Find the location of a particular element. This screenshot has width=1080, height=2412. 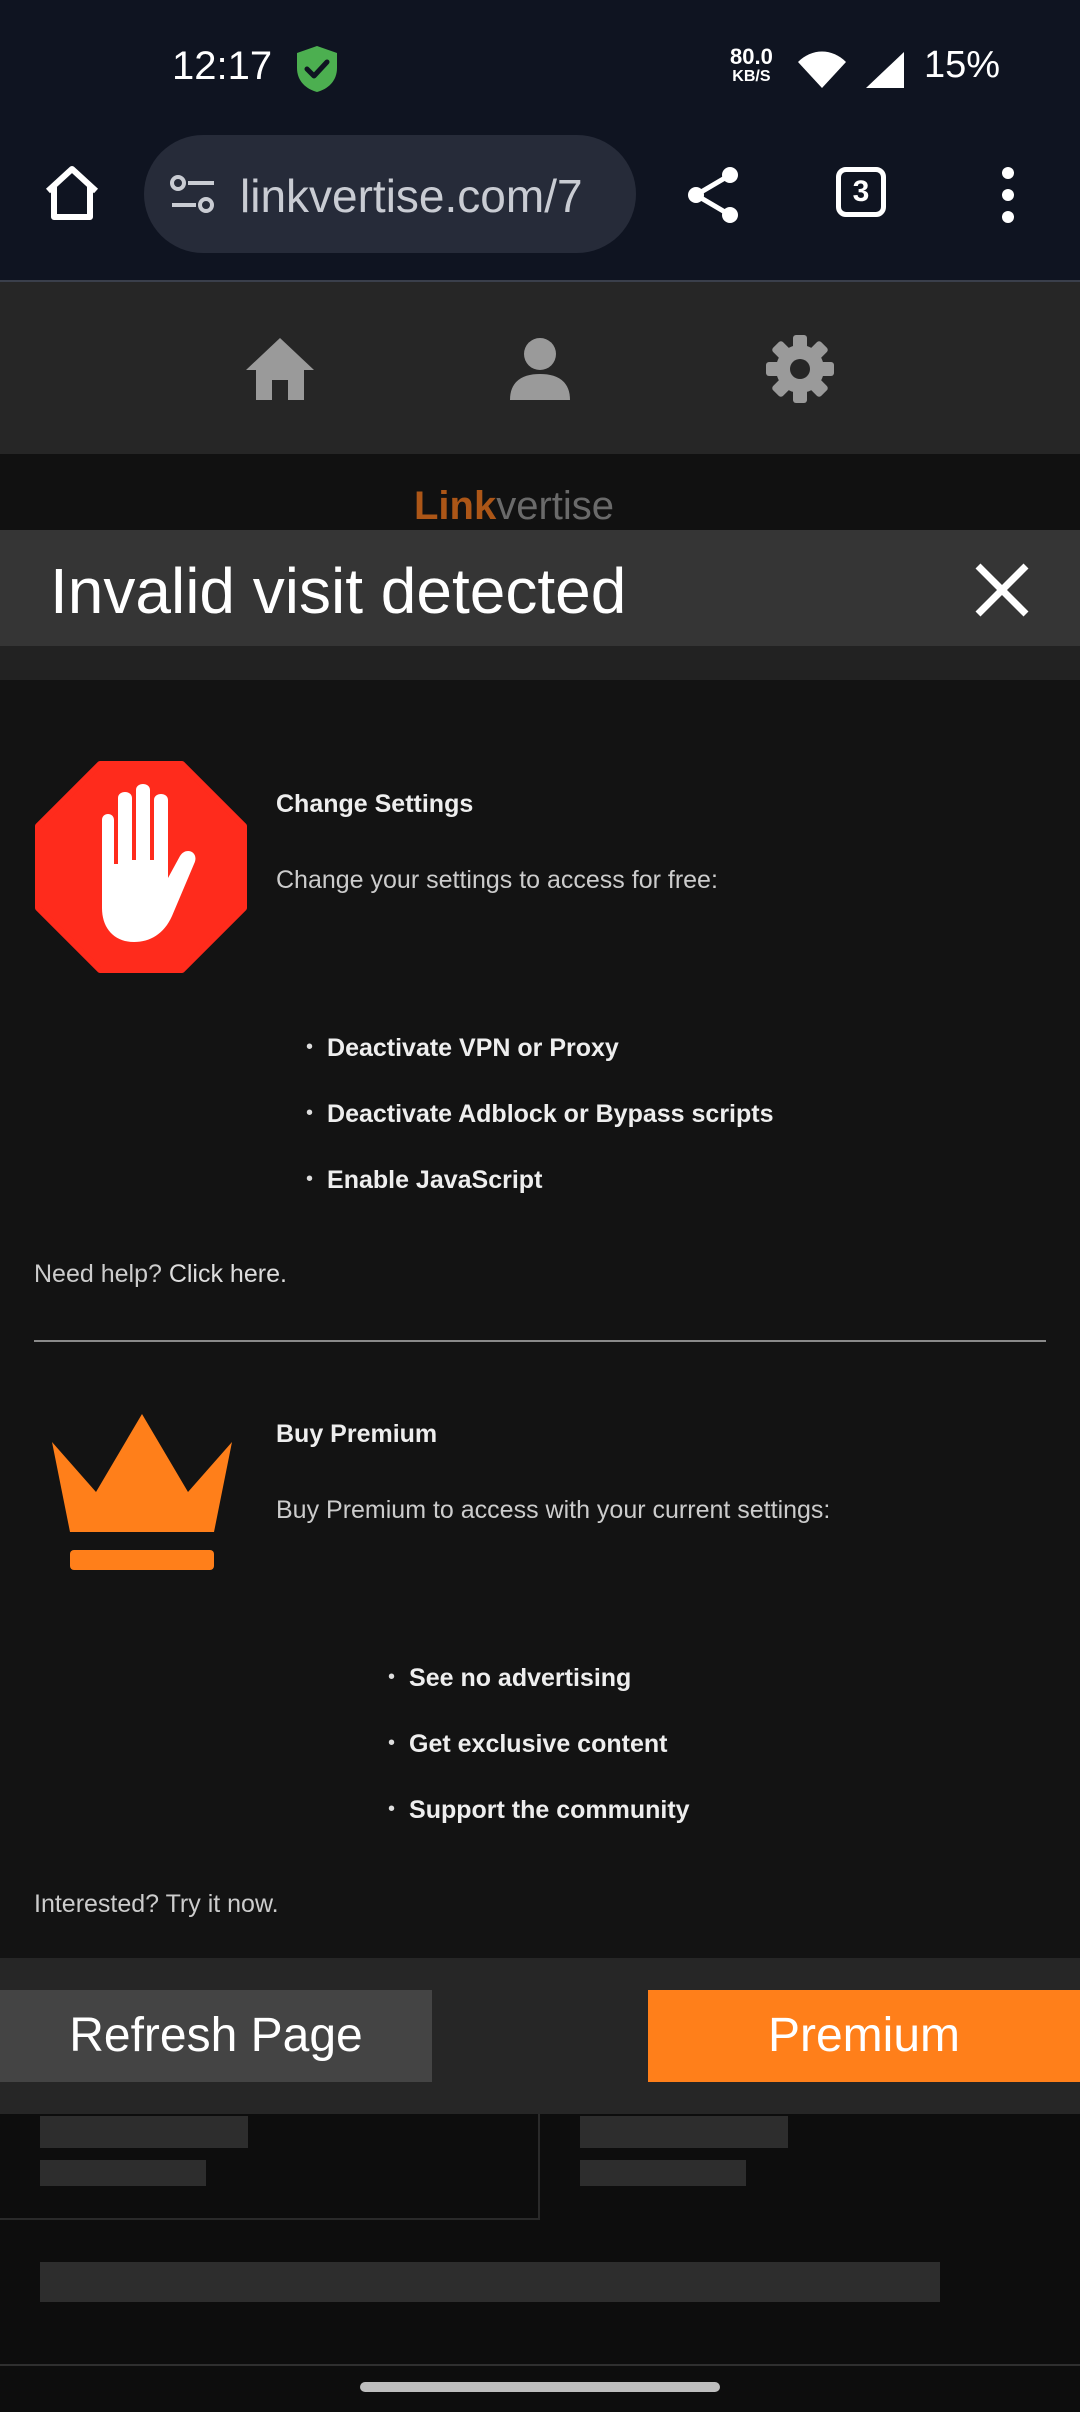

settings-title: Change Settings is located at coordinates (375, 804).